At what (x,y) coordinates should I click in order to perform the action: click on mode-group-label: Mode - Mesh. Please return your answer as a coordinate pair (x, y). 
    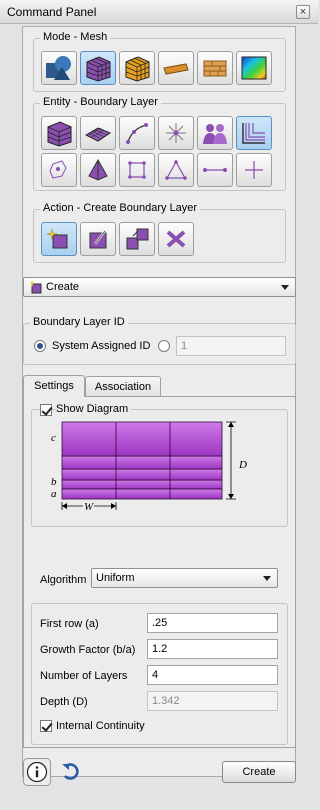
    Looking at the image, I should click on (75, 37).